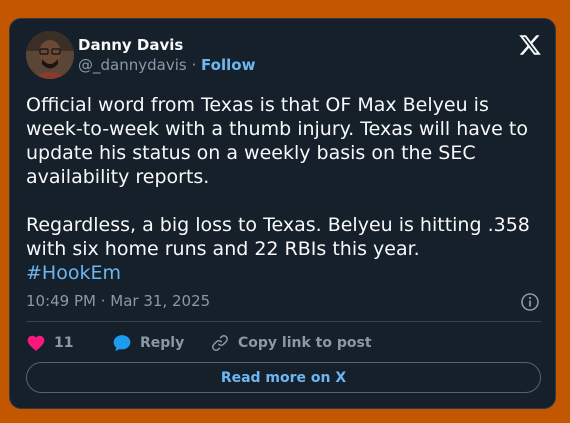 This screenshot has height=423, width=570. What do you see at coordinates (228, 65) in the screenshot?
I see `follow-link: Follow` at bounding box center [228, 65].